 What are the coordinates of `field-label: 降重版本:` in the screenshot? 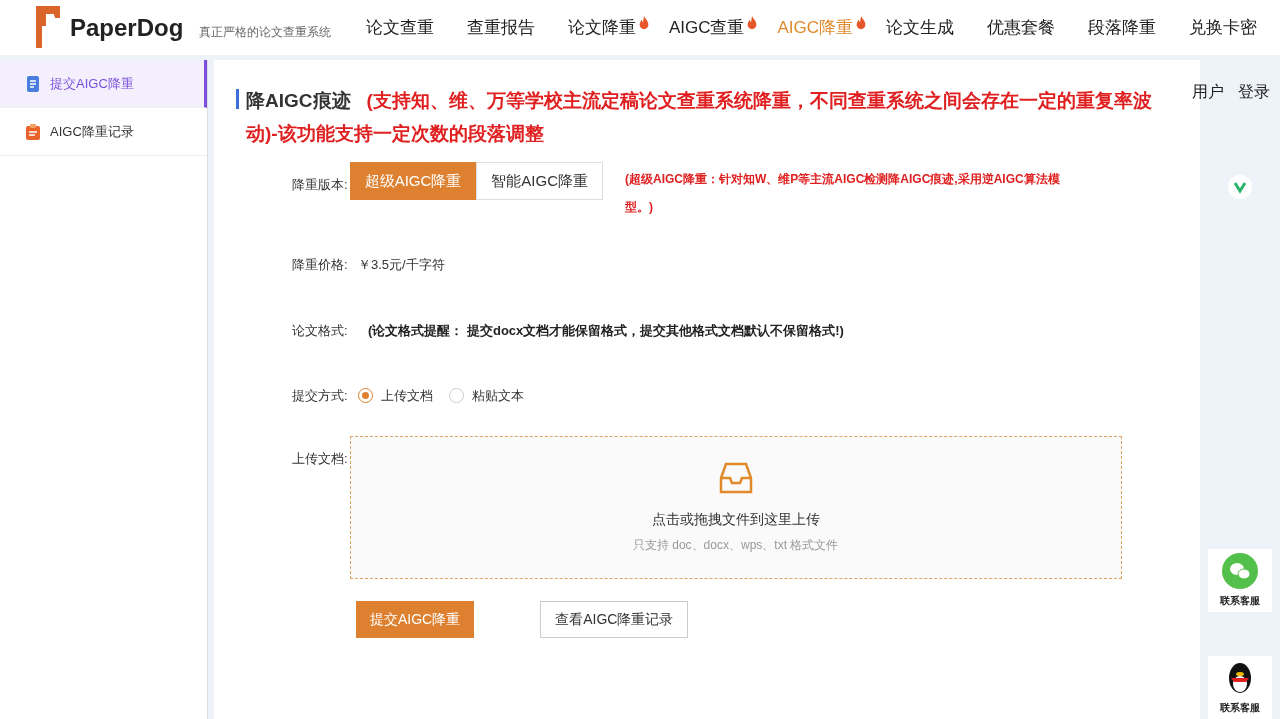 It's located at (320, 184).